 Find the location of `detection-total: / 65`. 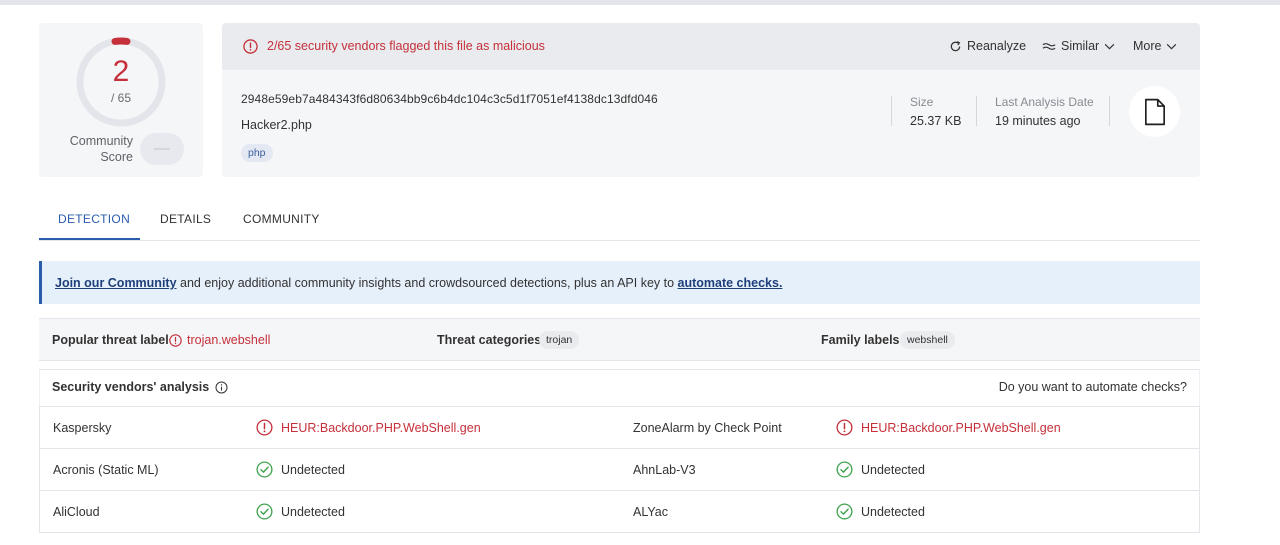

detection-total: / 65 is located at coordinates (120, 98).